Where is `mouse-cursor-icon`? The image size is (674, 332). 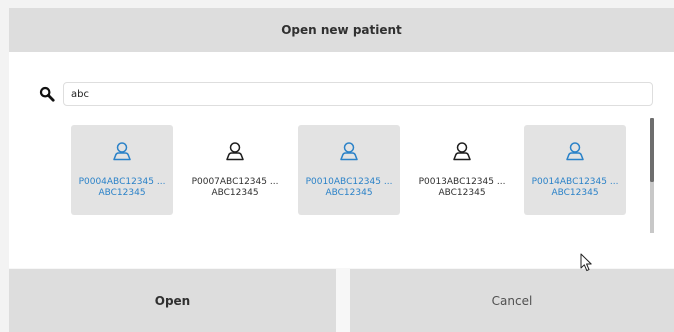
mouse-cursor-icon is located at coordinates (586, 262).